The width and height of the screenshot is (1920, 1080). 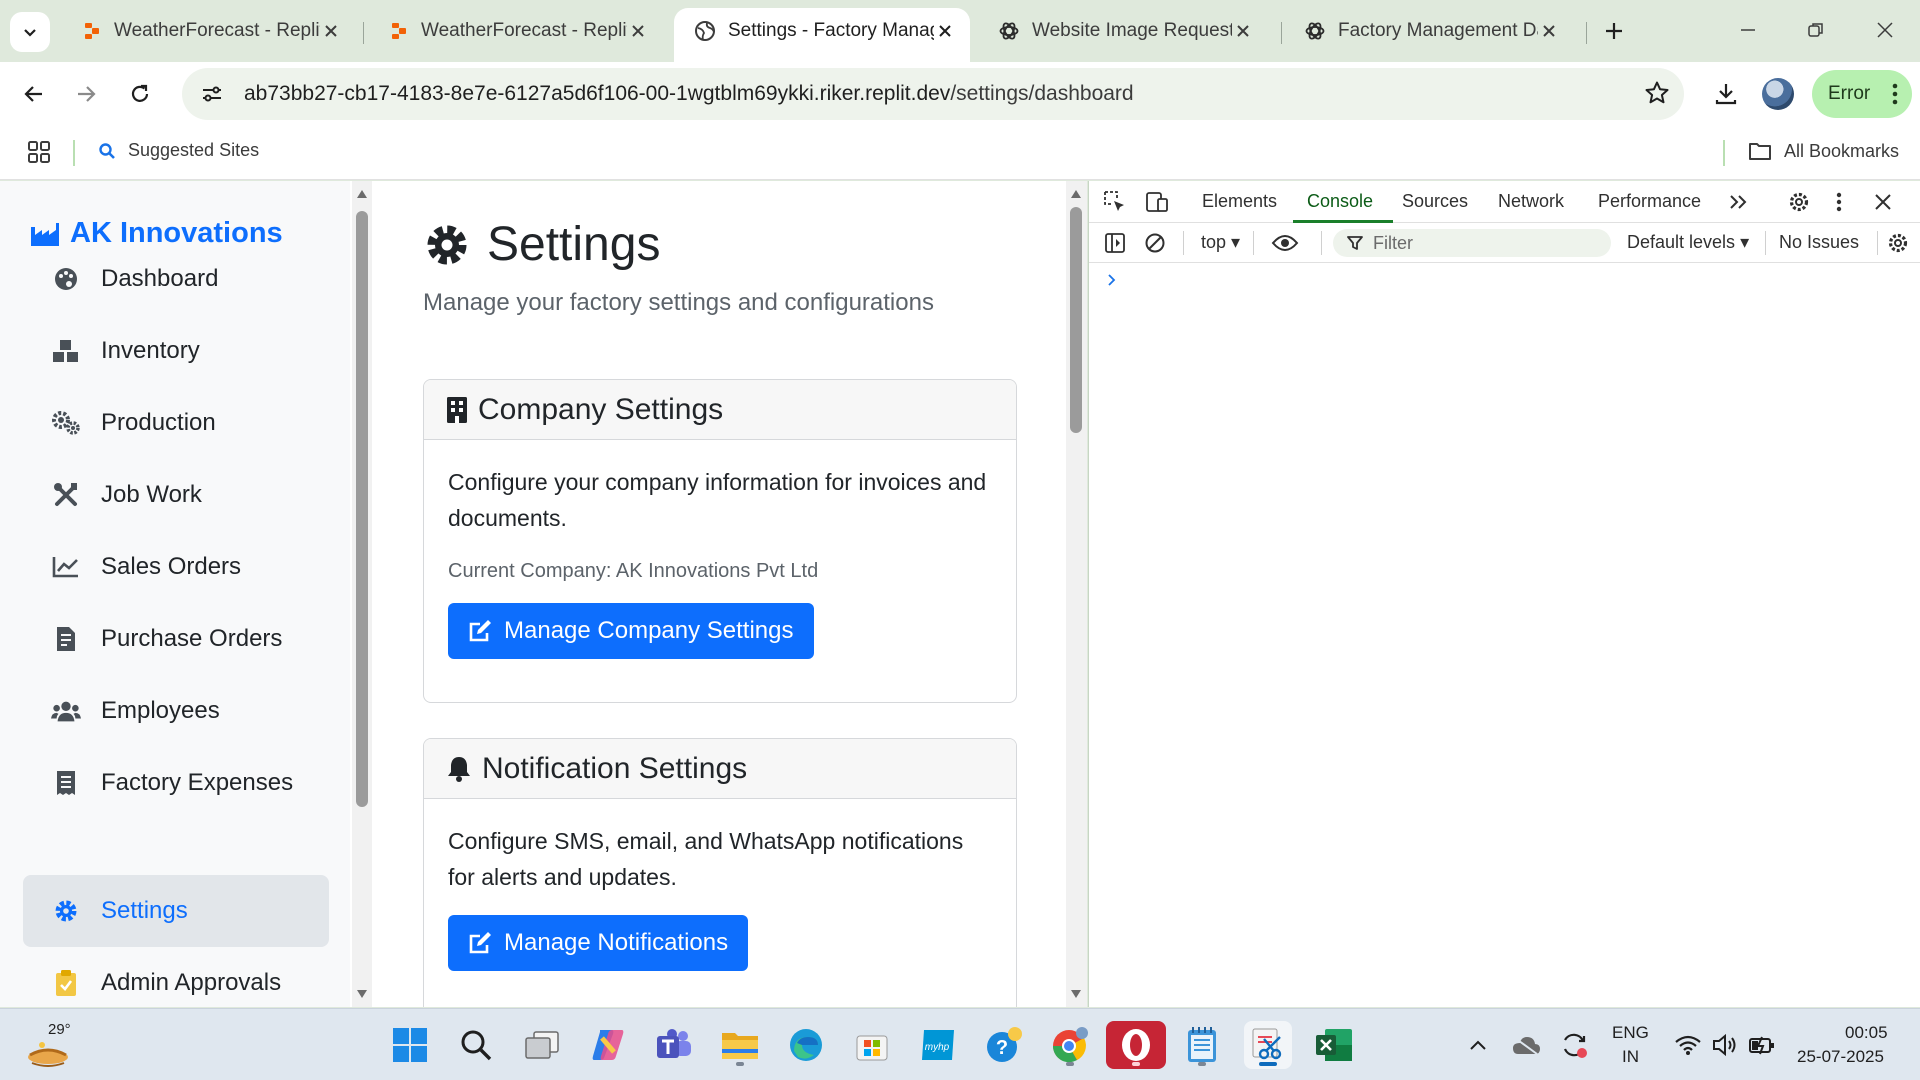 What do you see at coordinates (39, 152) in the screenshot?
I see `apps-grid-icon` at bounding box center [39, 152].